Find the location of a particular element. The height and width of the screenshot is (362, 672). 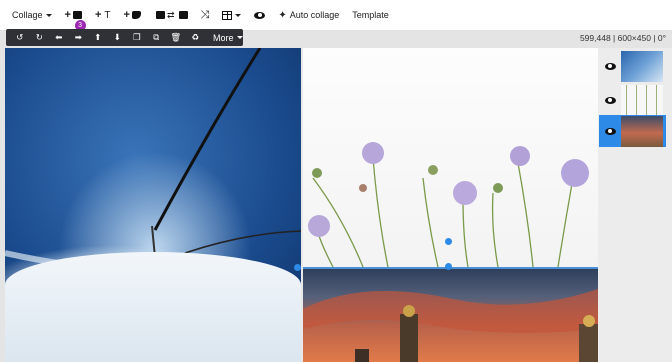

paris-bridge-photo is located at coordinates (450, 325).